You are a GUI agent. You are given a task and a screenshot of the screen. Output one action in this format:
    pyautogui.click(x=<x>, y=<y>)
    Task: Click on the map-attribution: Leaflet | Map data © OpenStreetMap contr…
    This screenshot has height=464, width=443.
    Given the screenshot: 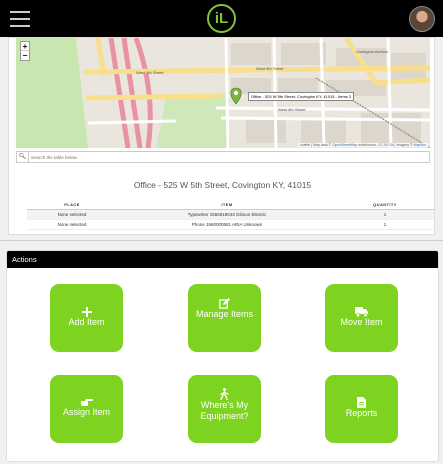 What is the action you would take?
    pyautogui.click(x=362, y=145)
    